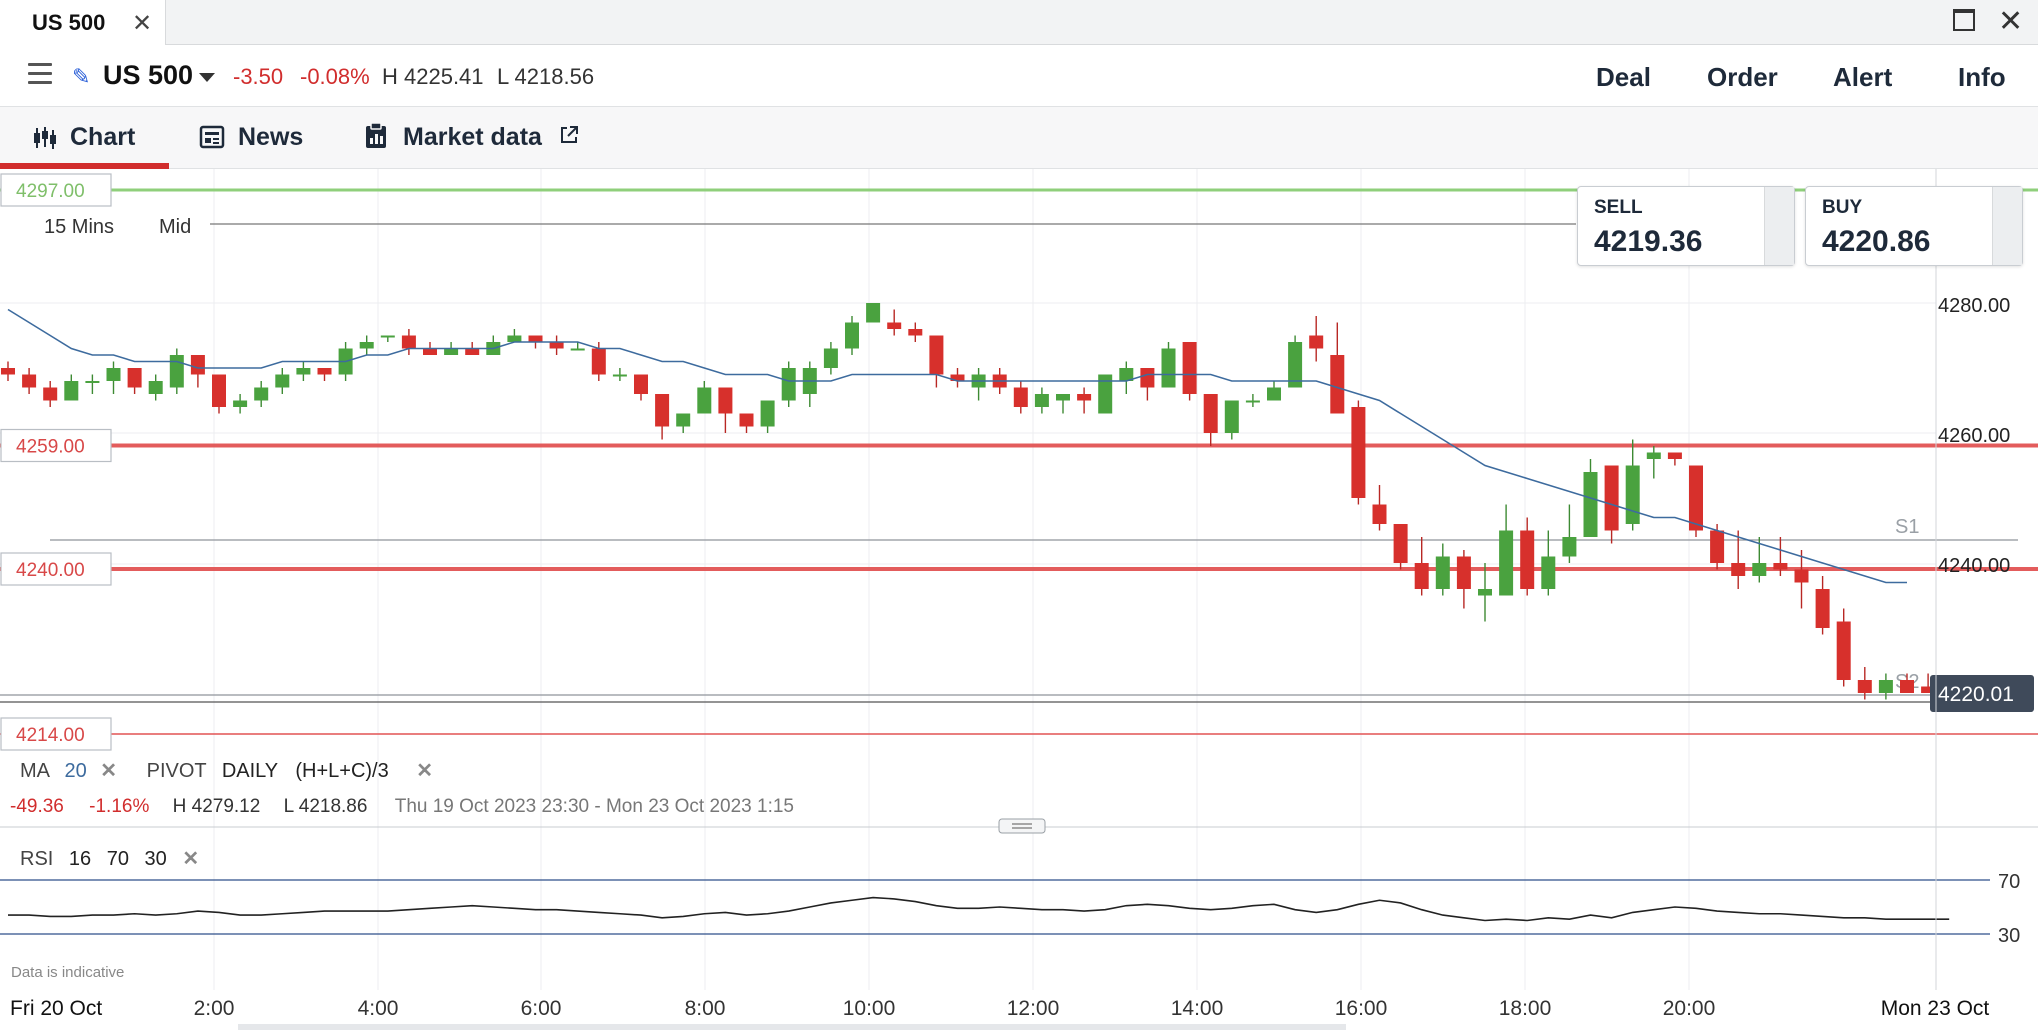  Describe the element at coordinates (81, 77) in the screenshot. I see `pencil-icon: ✎` at that location.